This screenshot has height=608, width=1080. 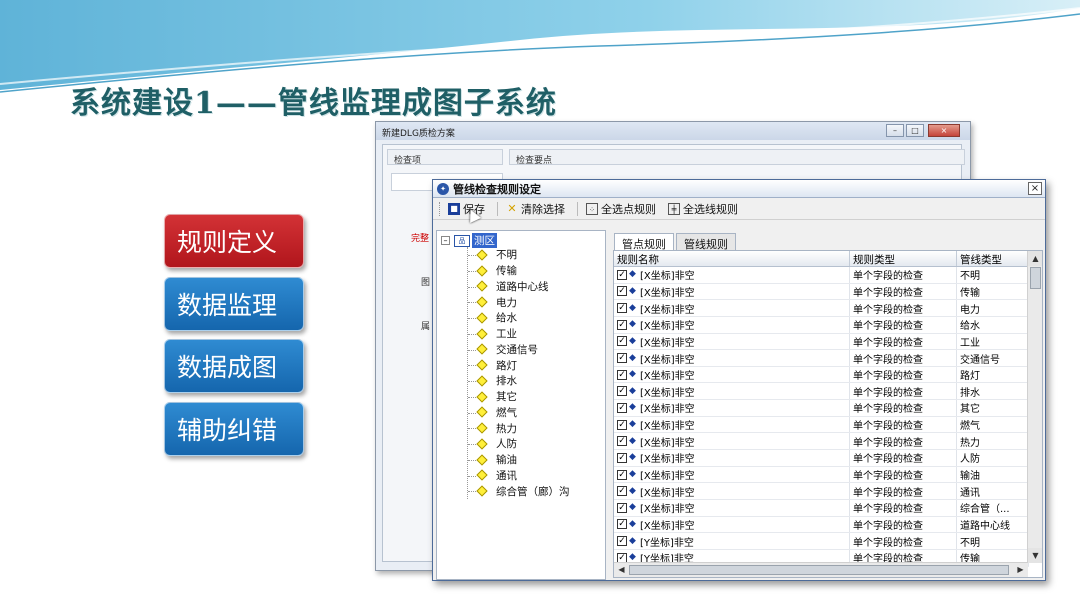 I want to click on table-row: ✓ ◆ [X坐标]非空 单个字段的检查 给水, so click(x=821, y=325).